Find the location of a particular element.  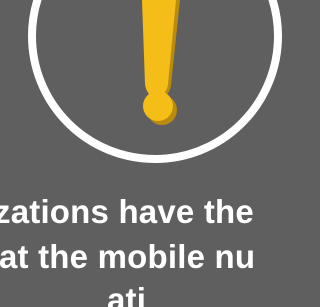

message-line-2: at the mobile nu is located at coordinates (128, 256).